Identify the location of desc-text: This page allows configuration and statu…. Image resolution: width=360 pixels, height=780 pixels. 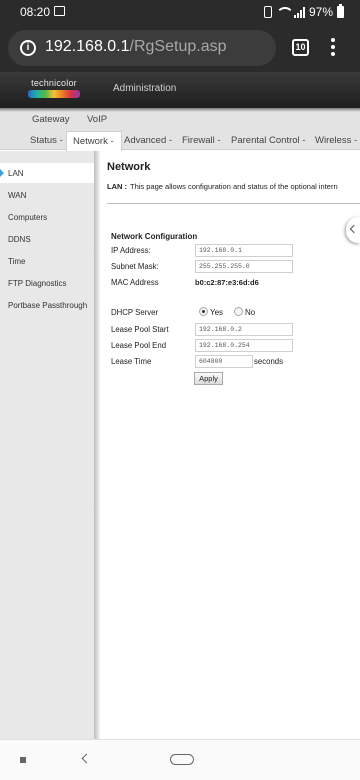
(234, 186).